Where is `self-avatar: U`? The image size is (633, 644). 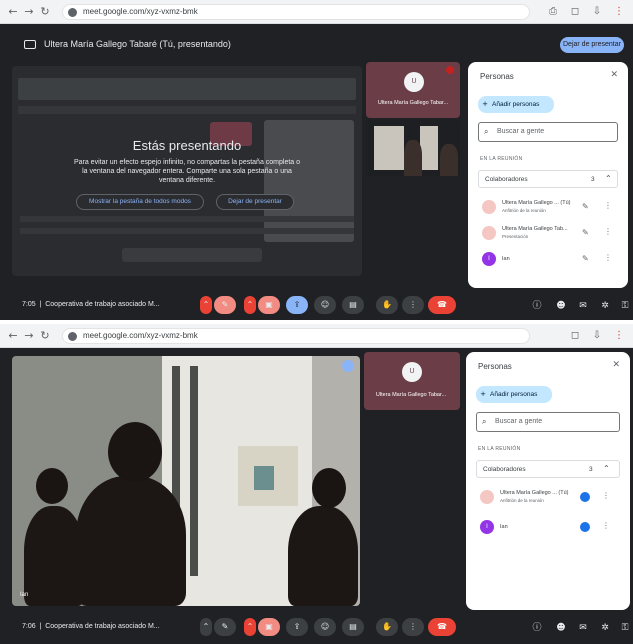 self-avatar: U is located at coordinates (412, 372).